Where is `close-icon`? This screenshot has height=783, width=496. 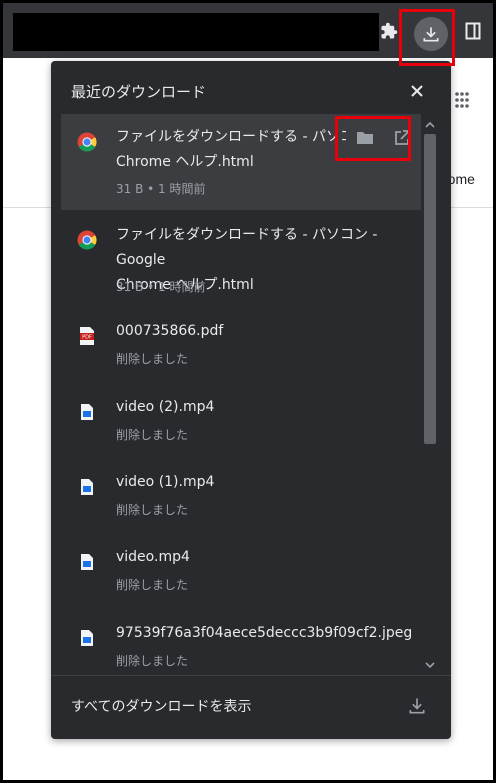 close-icon is located at coordinates (417, 91).